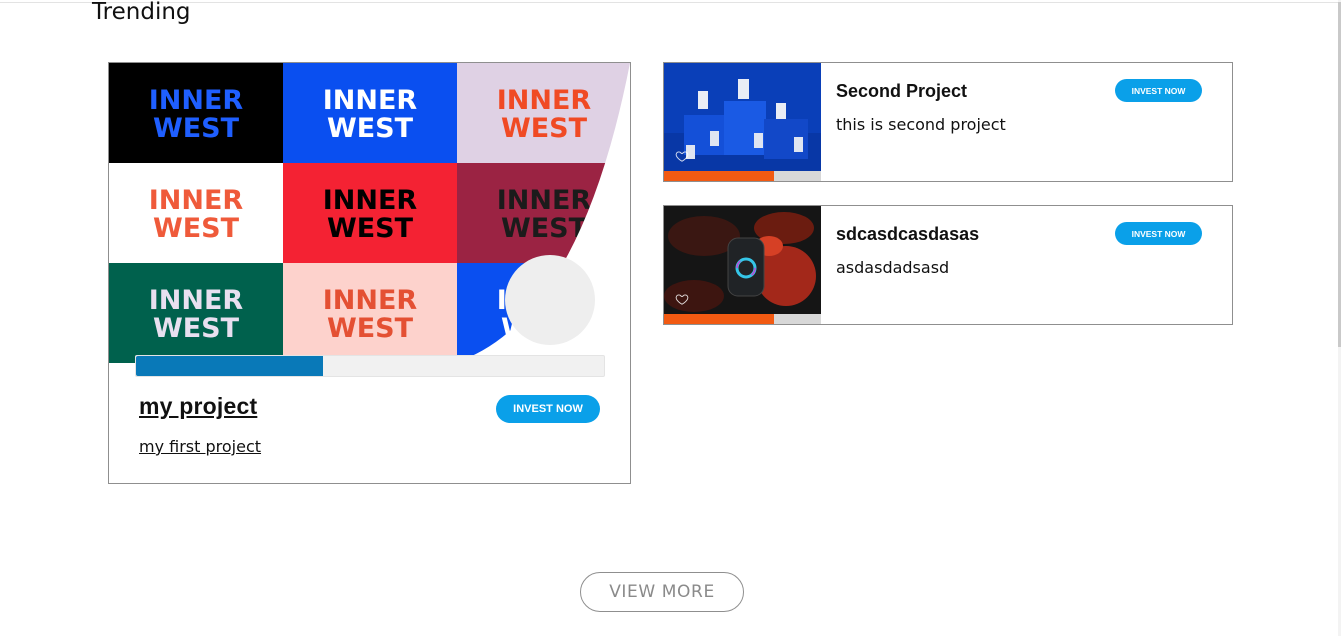 This screenshot has height=636, width=1341. Describe the element at coordinates (141, 12) in the screenshot. I see `section-title: Trending` at that location.